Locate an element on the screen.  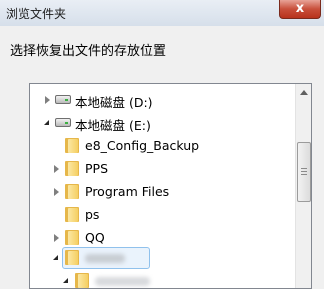
close-button: x is located at coordinates (300, 9).